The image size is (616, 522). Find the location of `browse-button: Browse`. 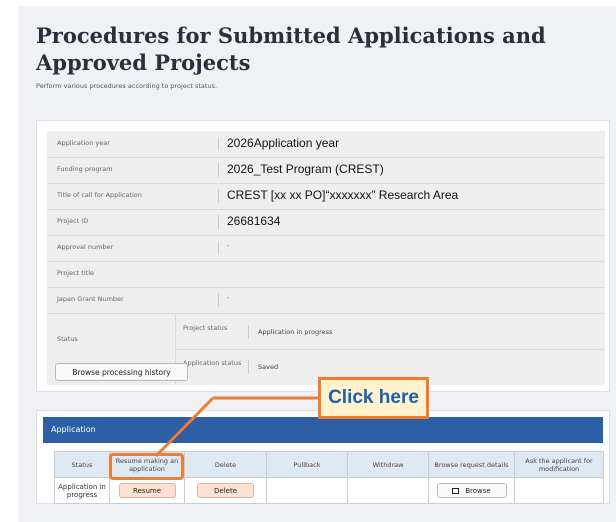

browse-button: Browse is located at coordinates (471, 490).